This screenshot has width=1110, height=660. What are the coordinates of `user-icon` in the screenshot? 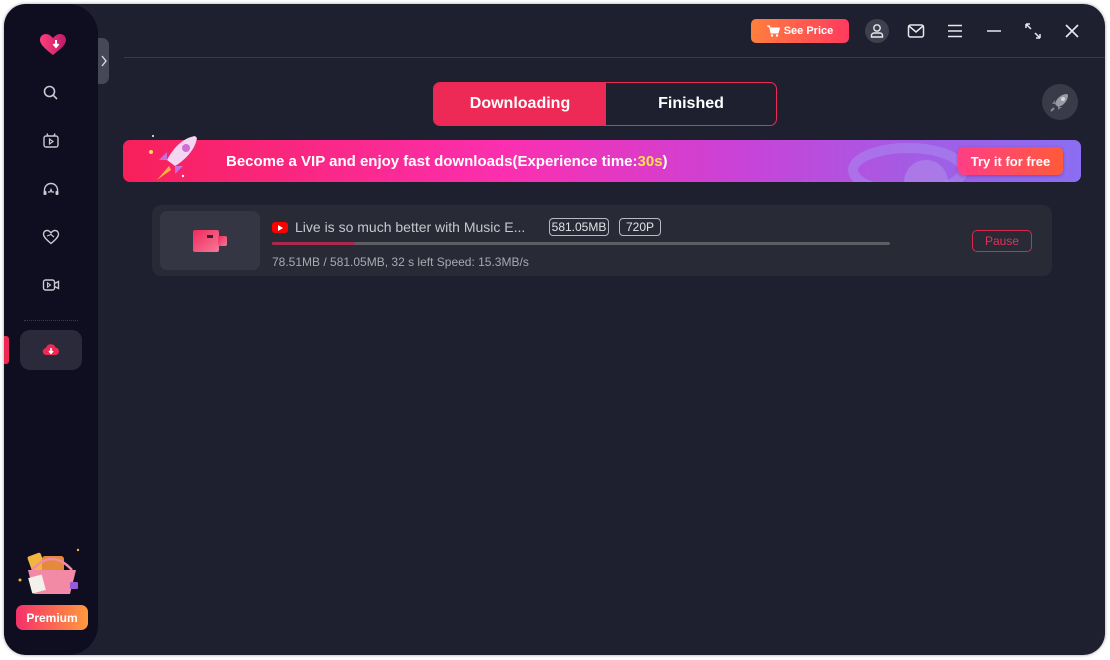 It's located at (877, 31).